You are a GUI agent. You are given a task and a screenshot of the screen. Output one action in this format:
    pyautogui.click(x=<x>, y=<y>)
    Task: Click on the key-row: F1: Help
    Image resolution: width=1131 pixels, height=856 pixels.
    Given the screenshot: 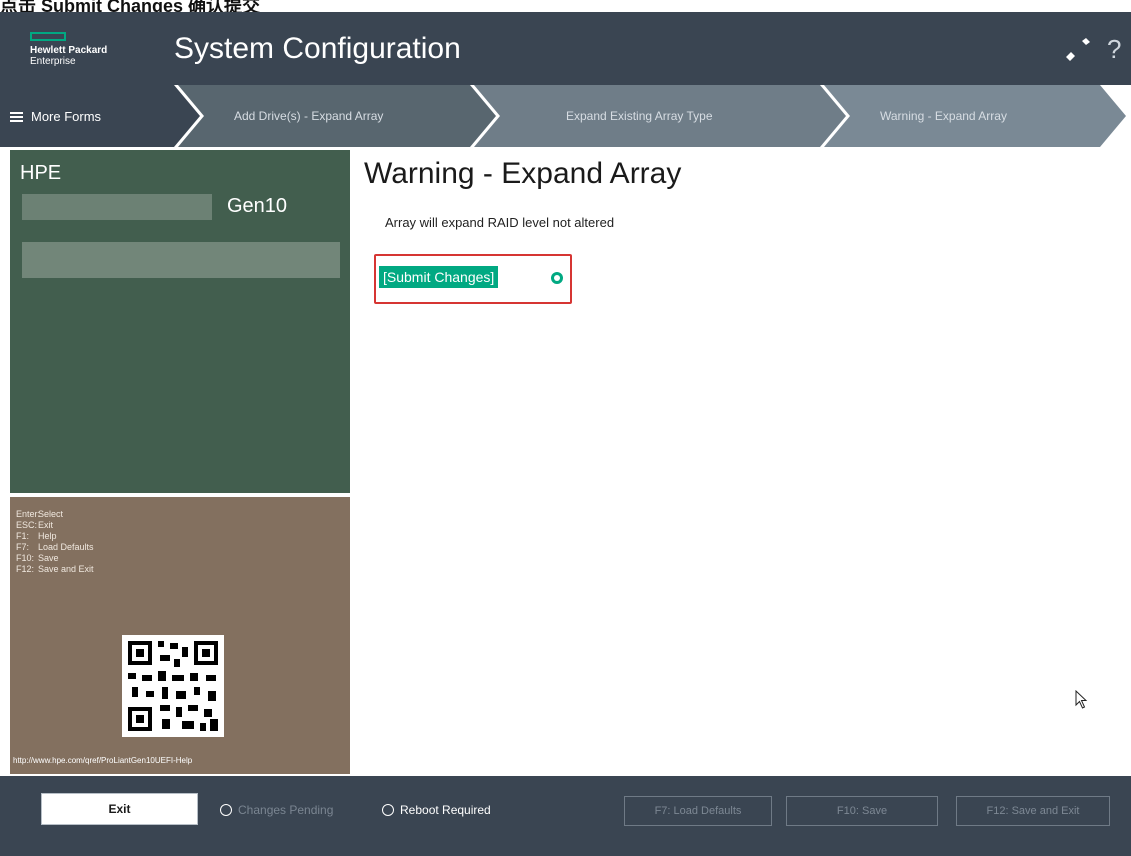 What is the action you would take?
    pyautogui.click(x=55, y=536)
    